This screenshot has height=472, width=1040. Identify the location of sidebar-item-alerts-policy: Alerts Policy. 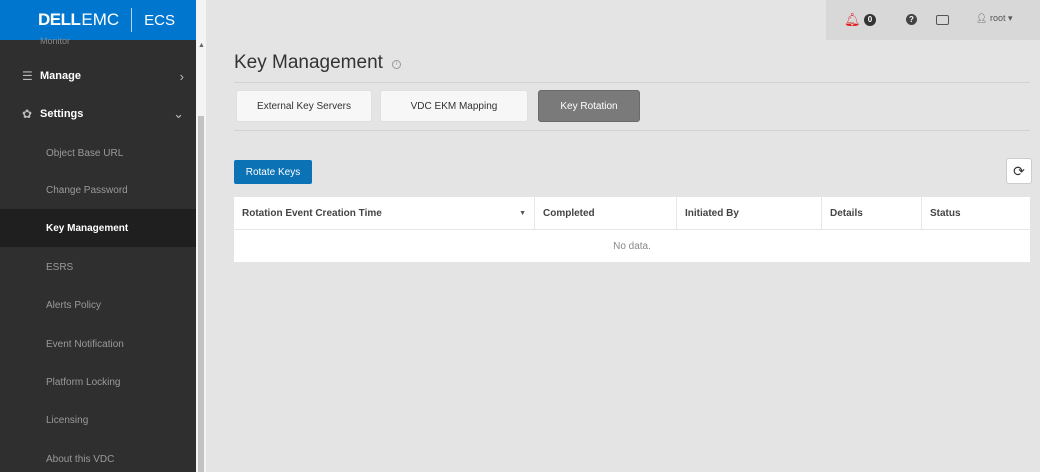
(98, 305).